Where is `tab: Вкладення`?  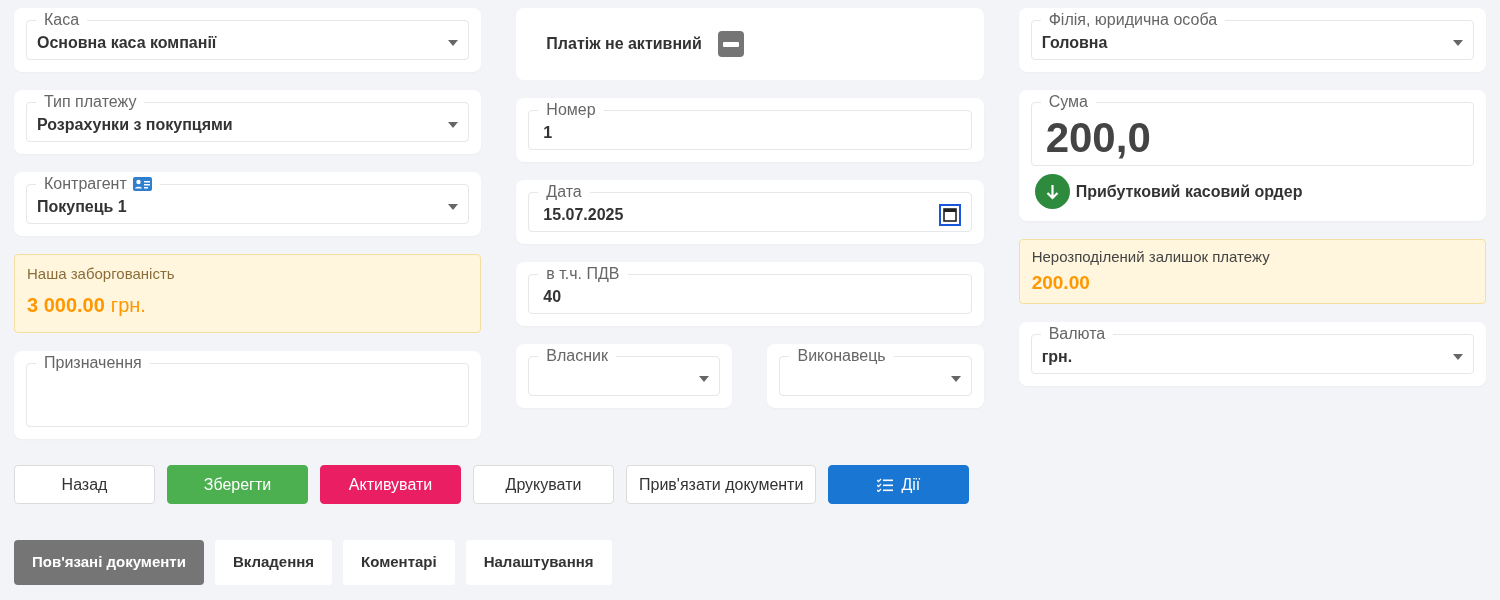
tab: Вкладення is located at coordinates (273, 562).